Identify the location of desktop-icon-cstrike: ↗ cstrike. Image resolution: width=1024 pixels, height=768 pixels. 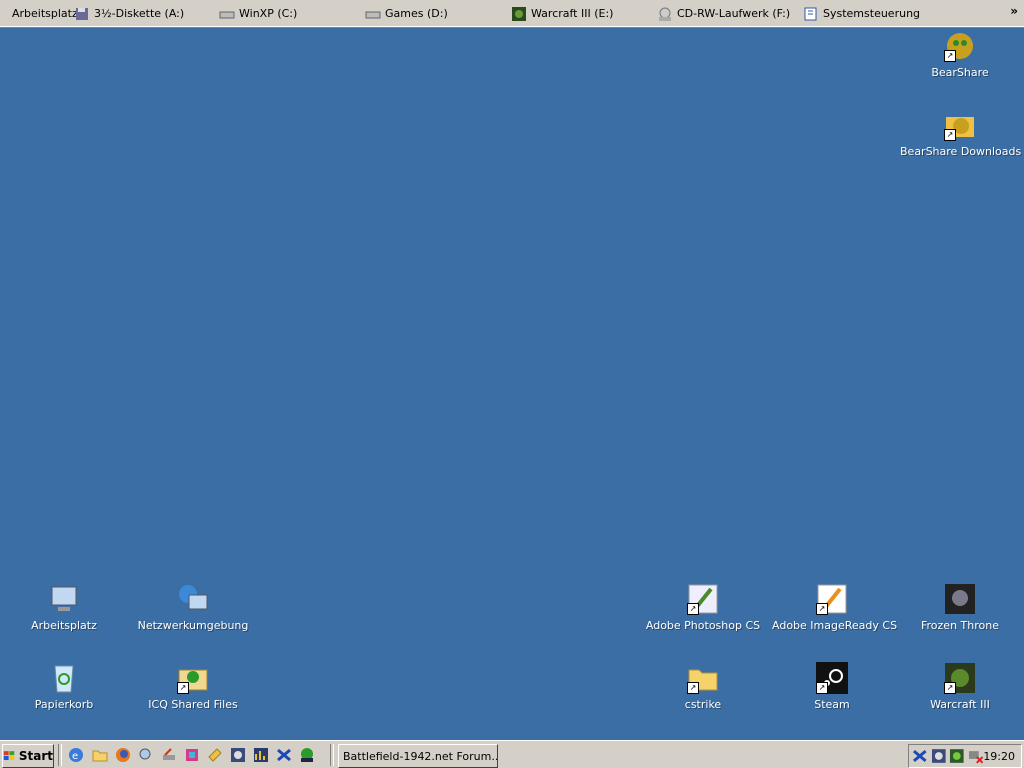
(703, 686).